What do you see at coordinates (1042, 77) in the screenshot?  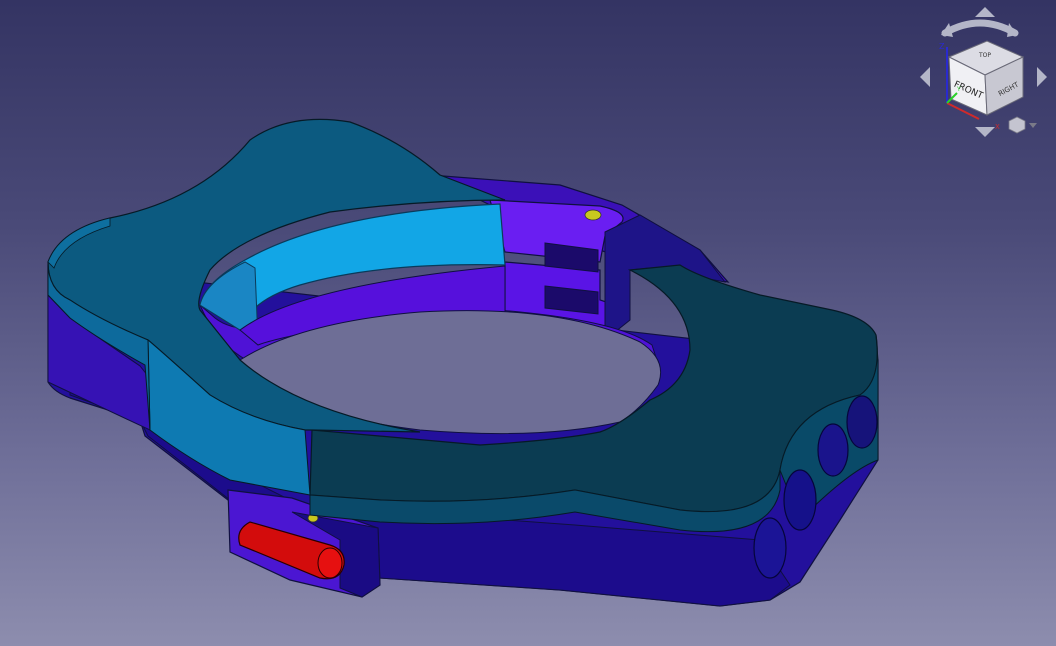 I see `rotate-right-arrow` at bounding box center [1042, 77].